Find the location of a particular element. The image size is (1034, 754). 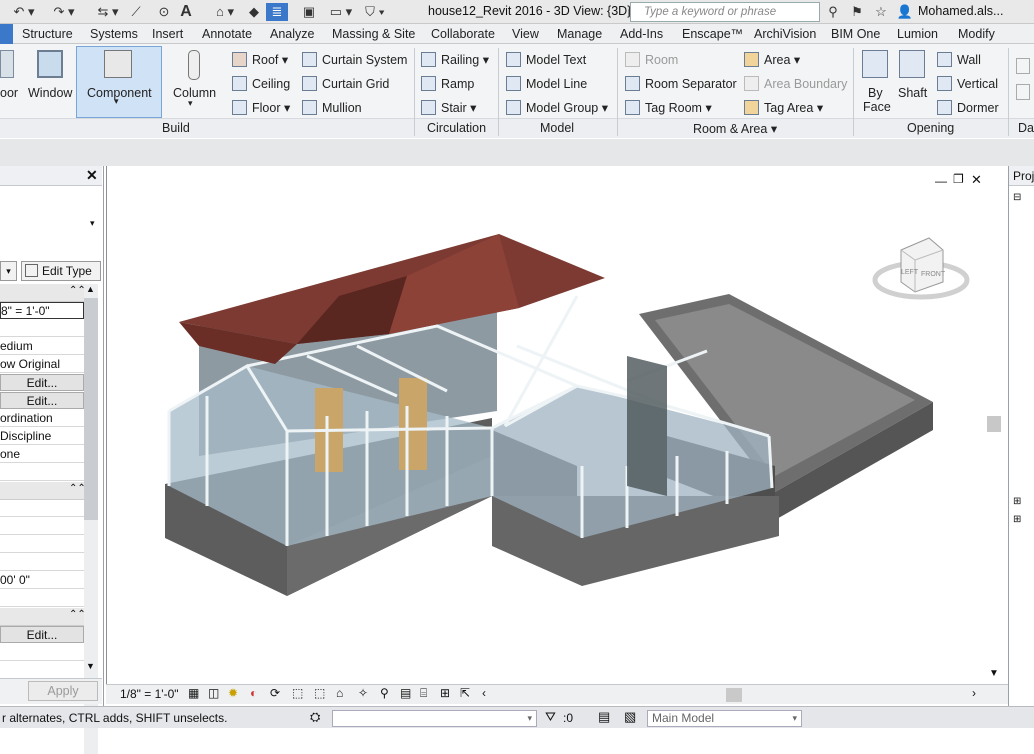

section-icon: ◆ is located at coordinates (254, 12).